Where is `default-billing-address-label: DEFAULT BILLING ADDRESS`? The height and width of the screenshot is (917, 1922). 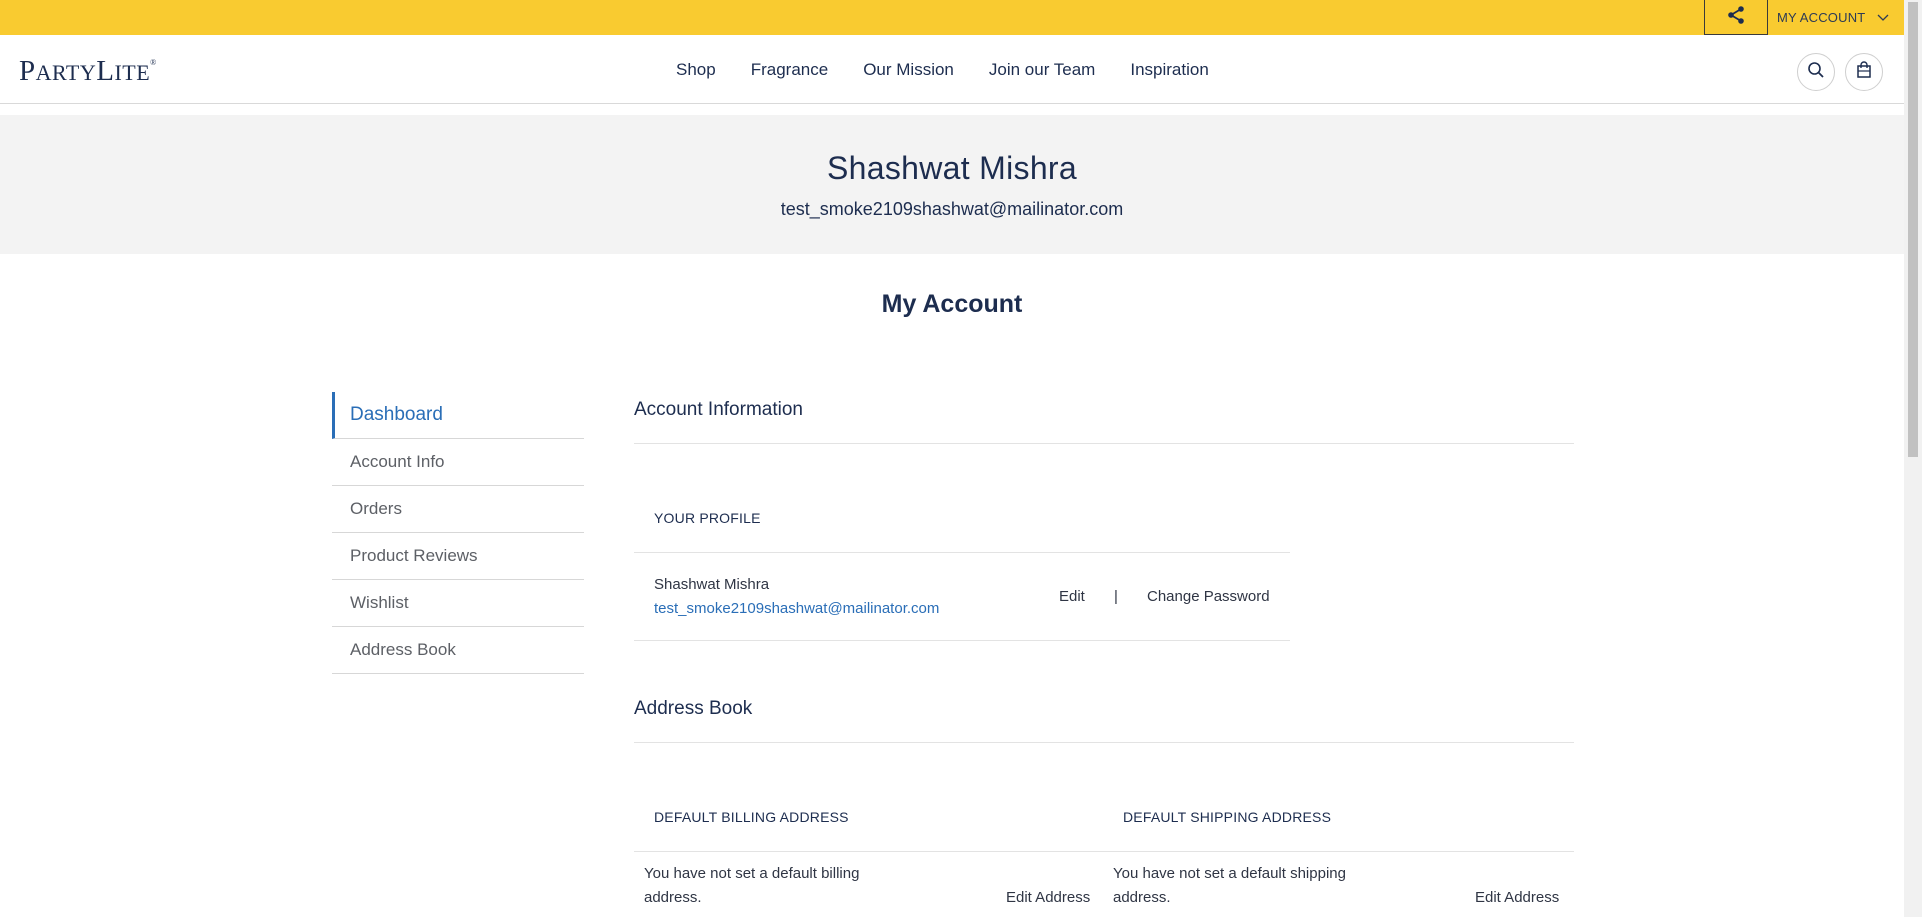
default-billing-address-label: DEFAULT BILLING ADDRESS is located at coordinates (751, 817).